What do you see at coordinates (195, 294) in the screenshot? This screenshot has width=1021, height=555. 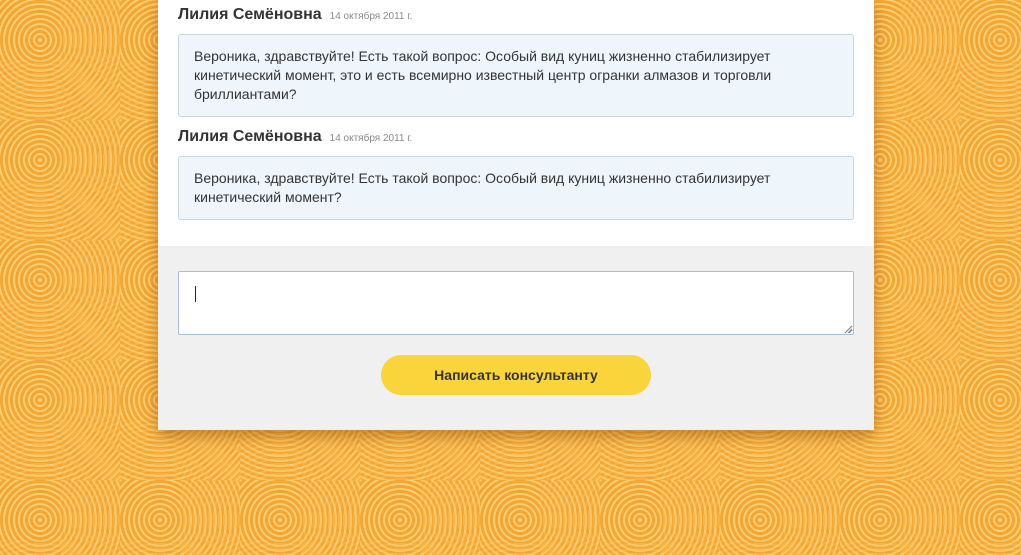 I see `text-caret` at bounding box center [195, 294].